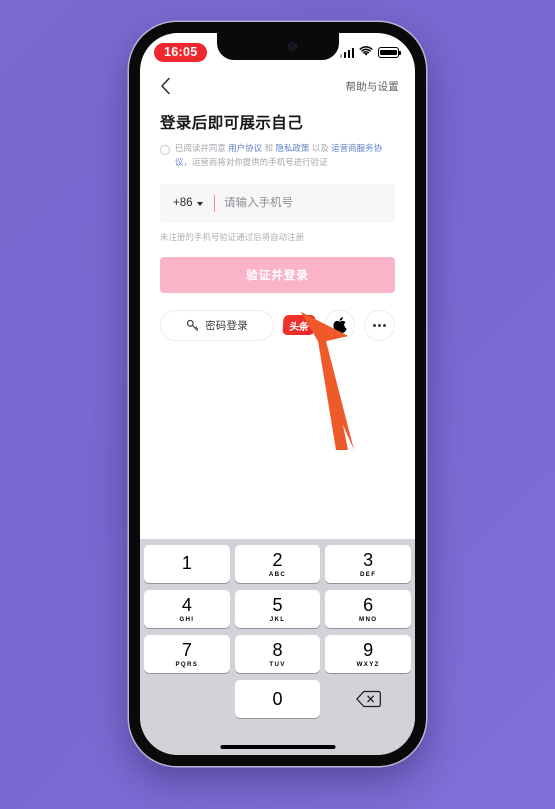 The width and height of the screenshot is (555, 809). I want to click on battery-icon, so click(389, 52).